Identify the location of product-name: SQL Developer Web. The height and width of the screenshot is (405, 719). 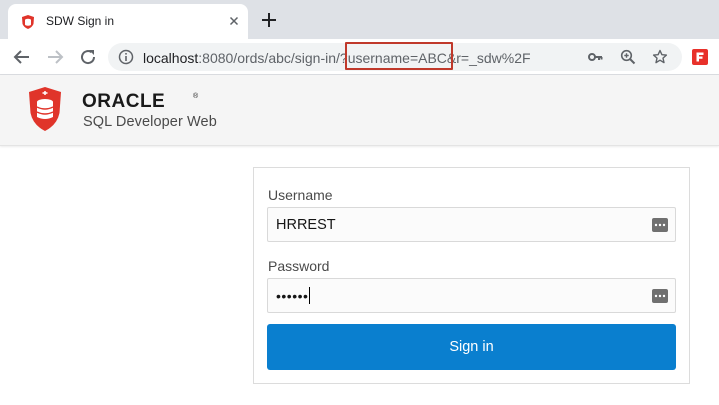
(150, 122).